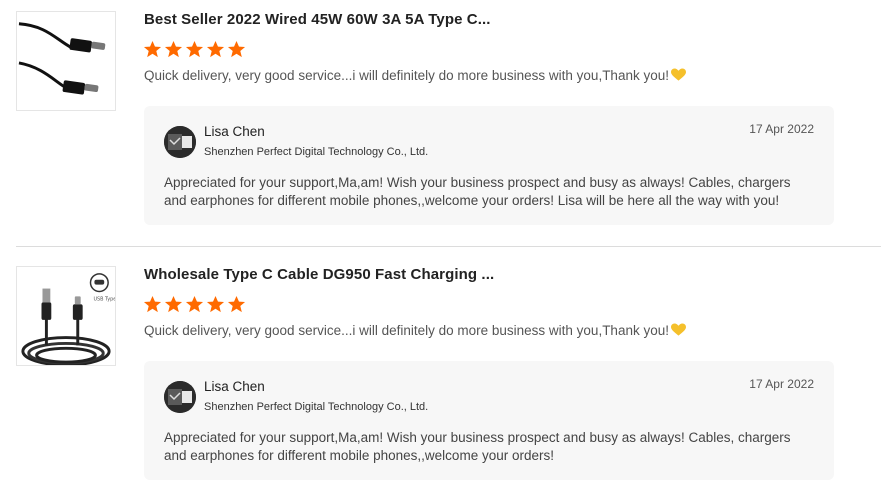  I want to click on product-thumbnail: USB Type-C, so click(66, 316).